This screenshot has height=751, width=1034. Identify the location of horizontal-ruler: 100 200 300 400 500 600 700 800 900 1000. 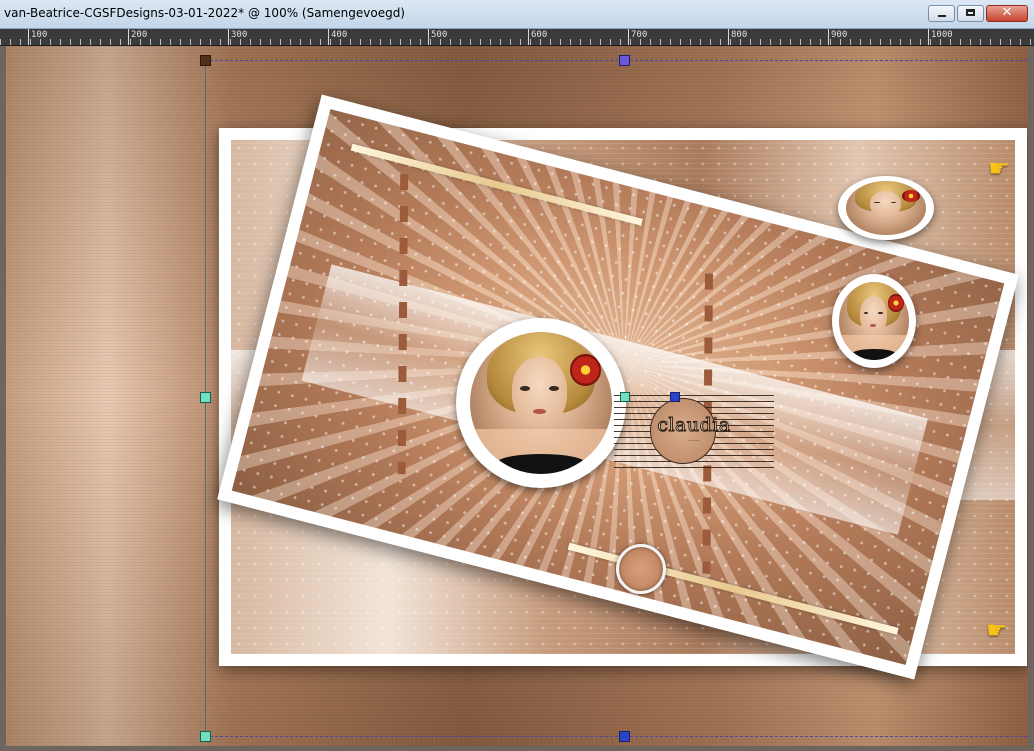
(517, 37).